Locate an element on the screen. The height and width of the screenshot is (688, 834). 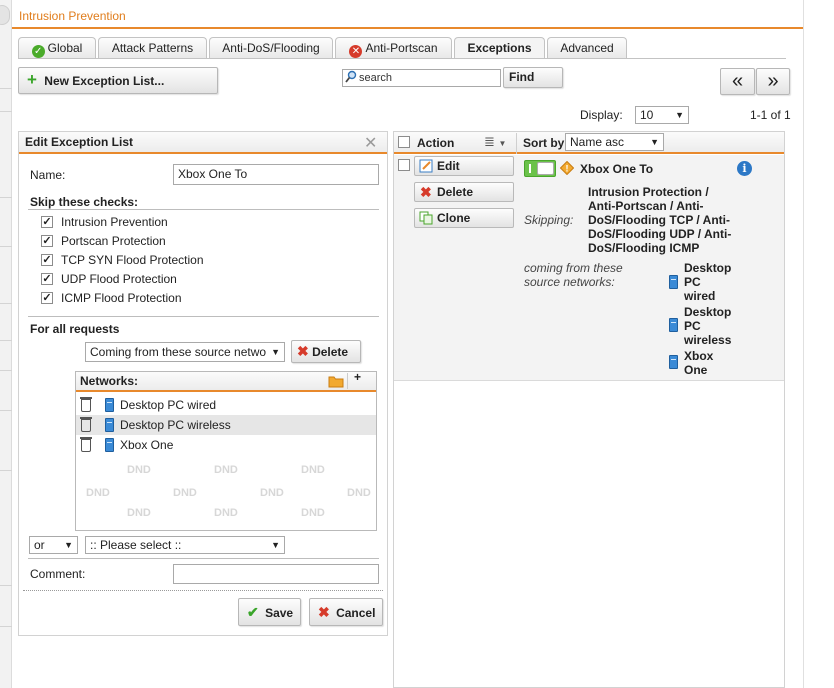
networks-label: Networks: is located at coordinates (109, 381).